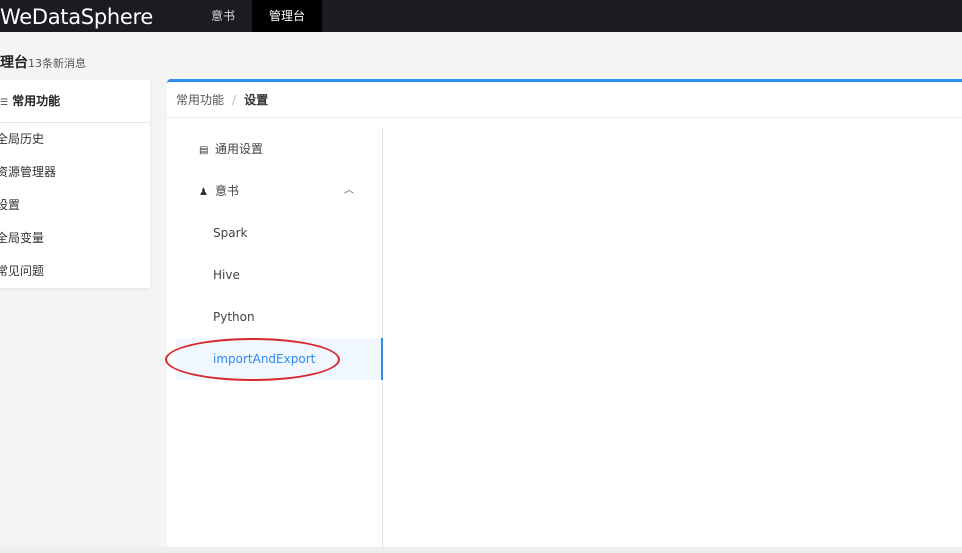 The height and width of the screenshot is (553, 962). I want to click on menu-item-spark: Spark, so click(279, 233).